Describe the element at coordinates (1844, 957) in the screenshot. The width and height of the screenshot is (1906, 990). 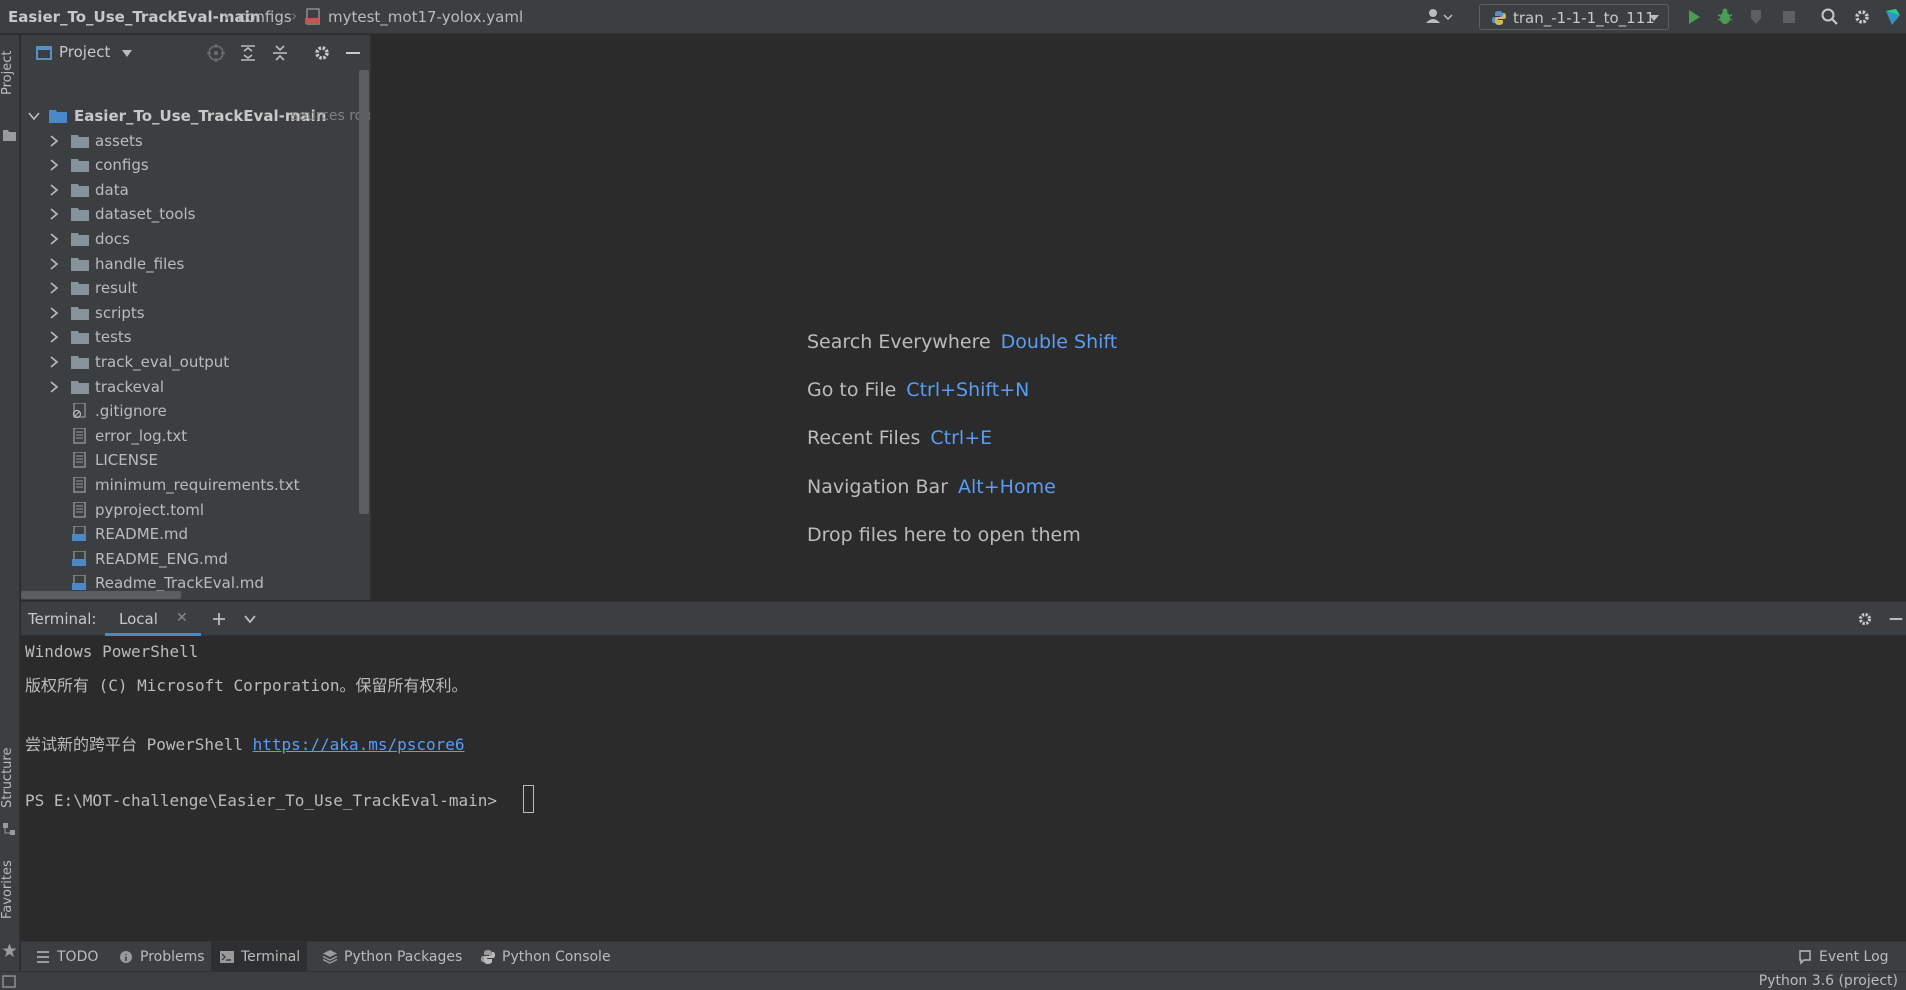
I see `event-log-button: Event Log` at that location.